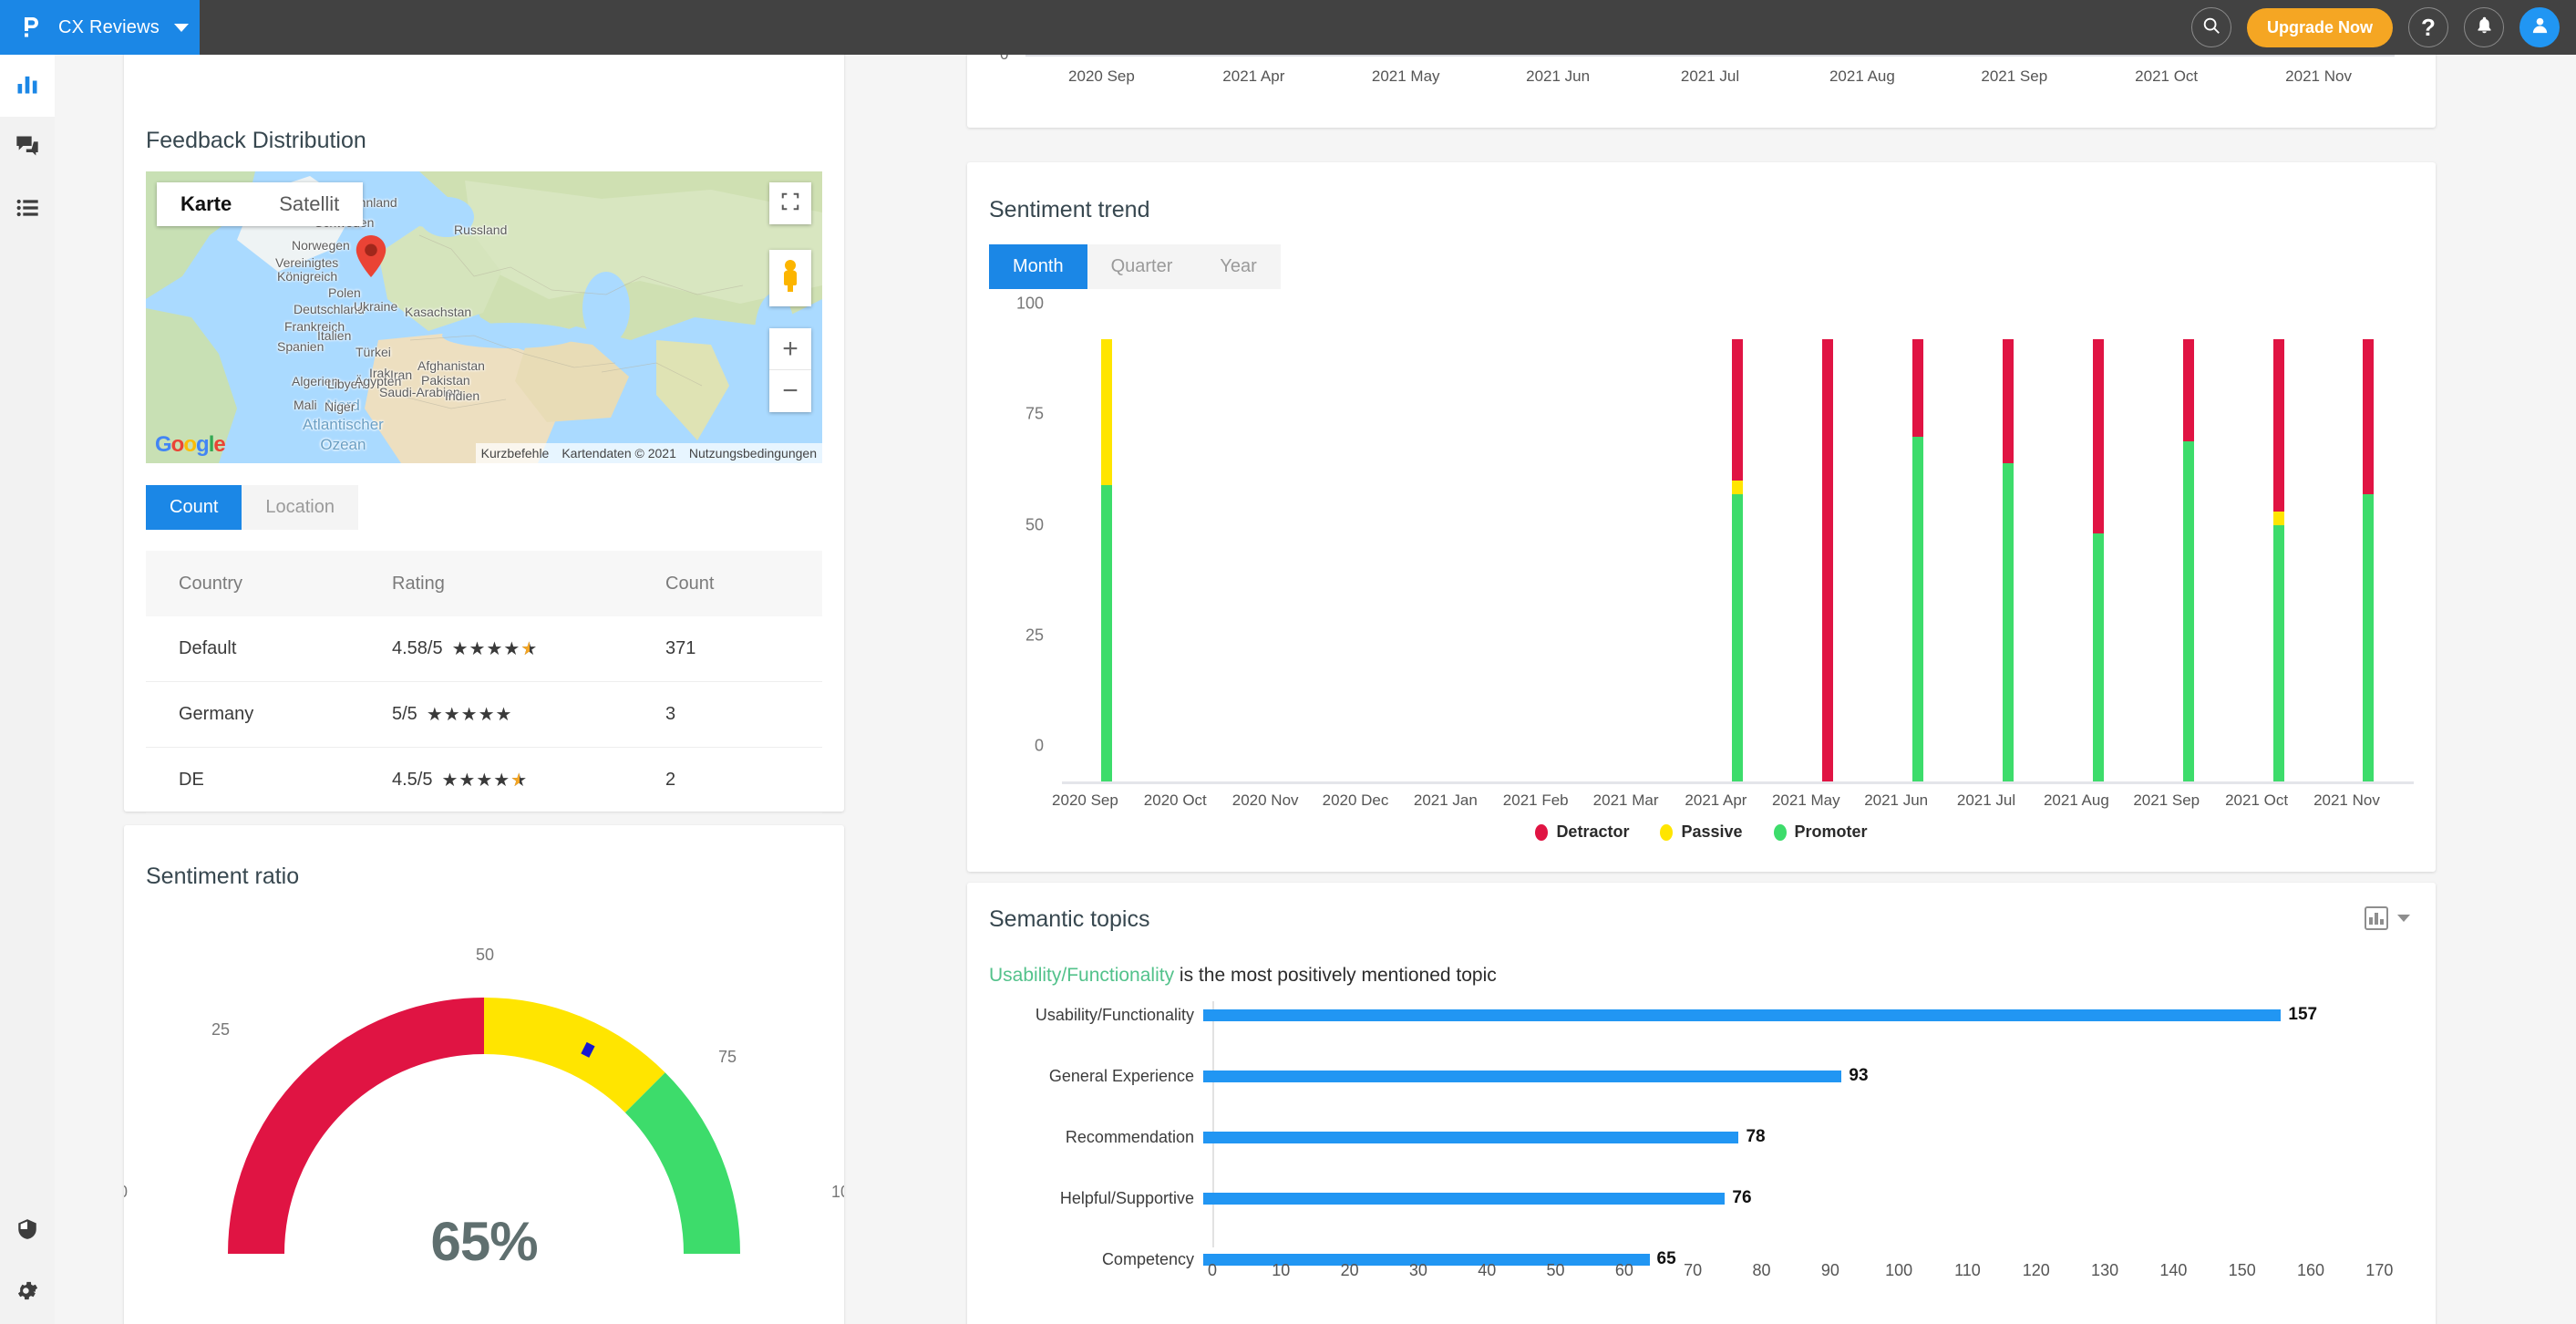  I want to click on bell-icon, so click(2484, 27).